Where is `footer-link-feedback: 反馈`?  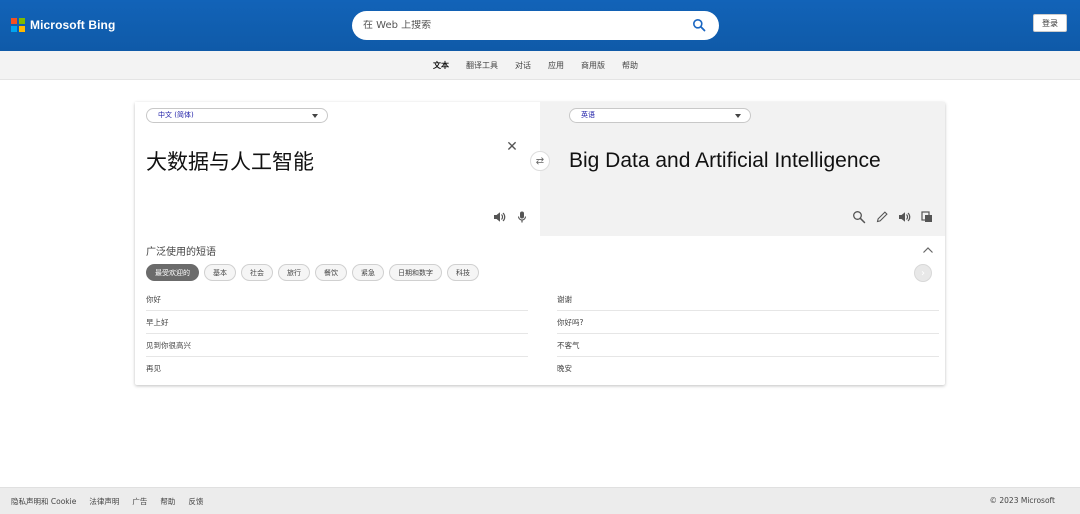
footer-link-feedback: 反馈 is located at coordinates (195, 501).